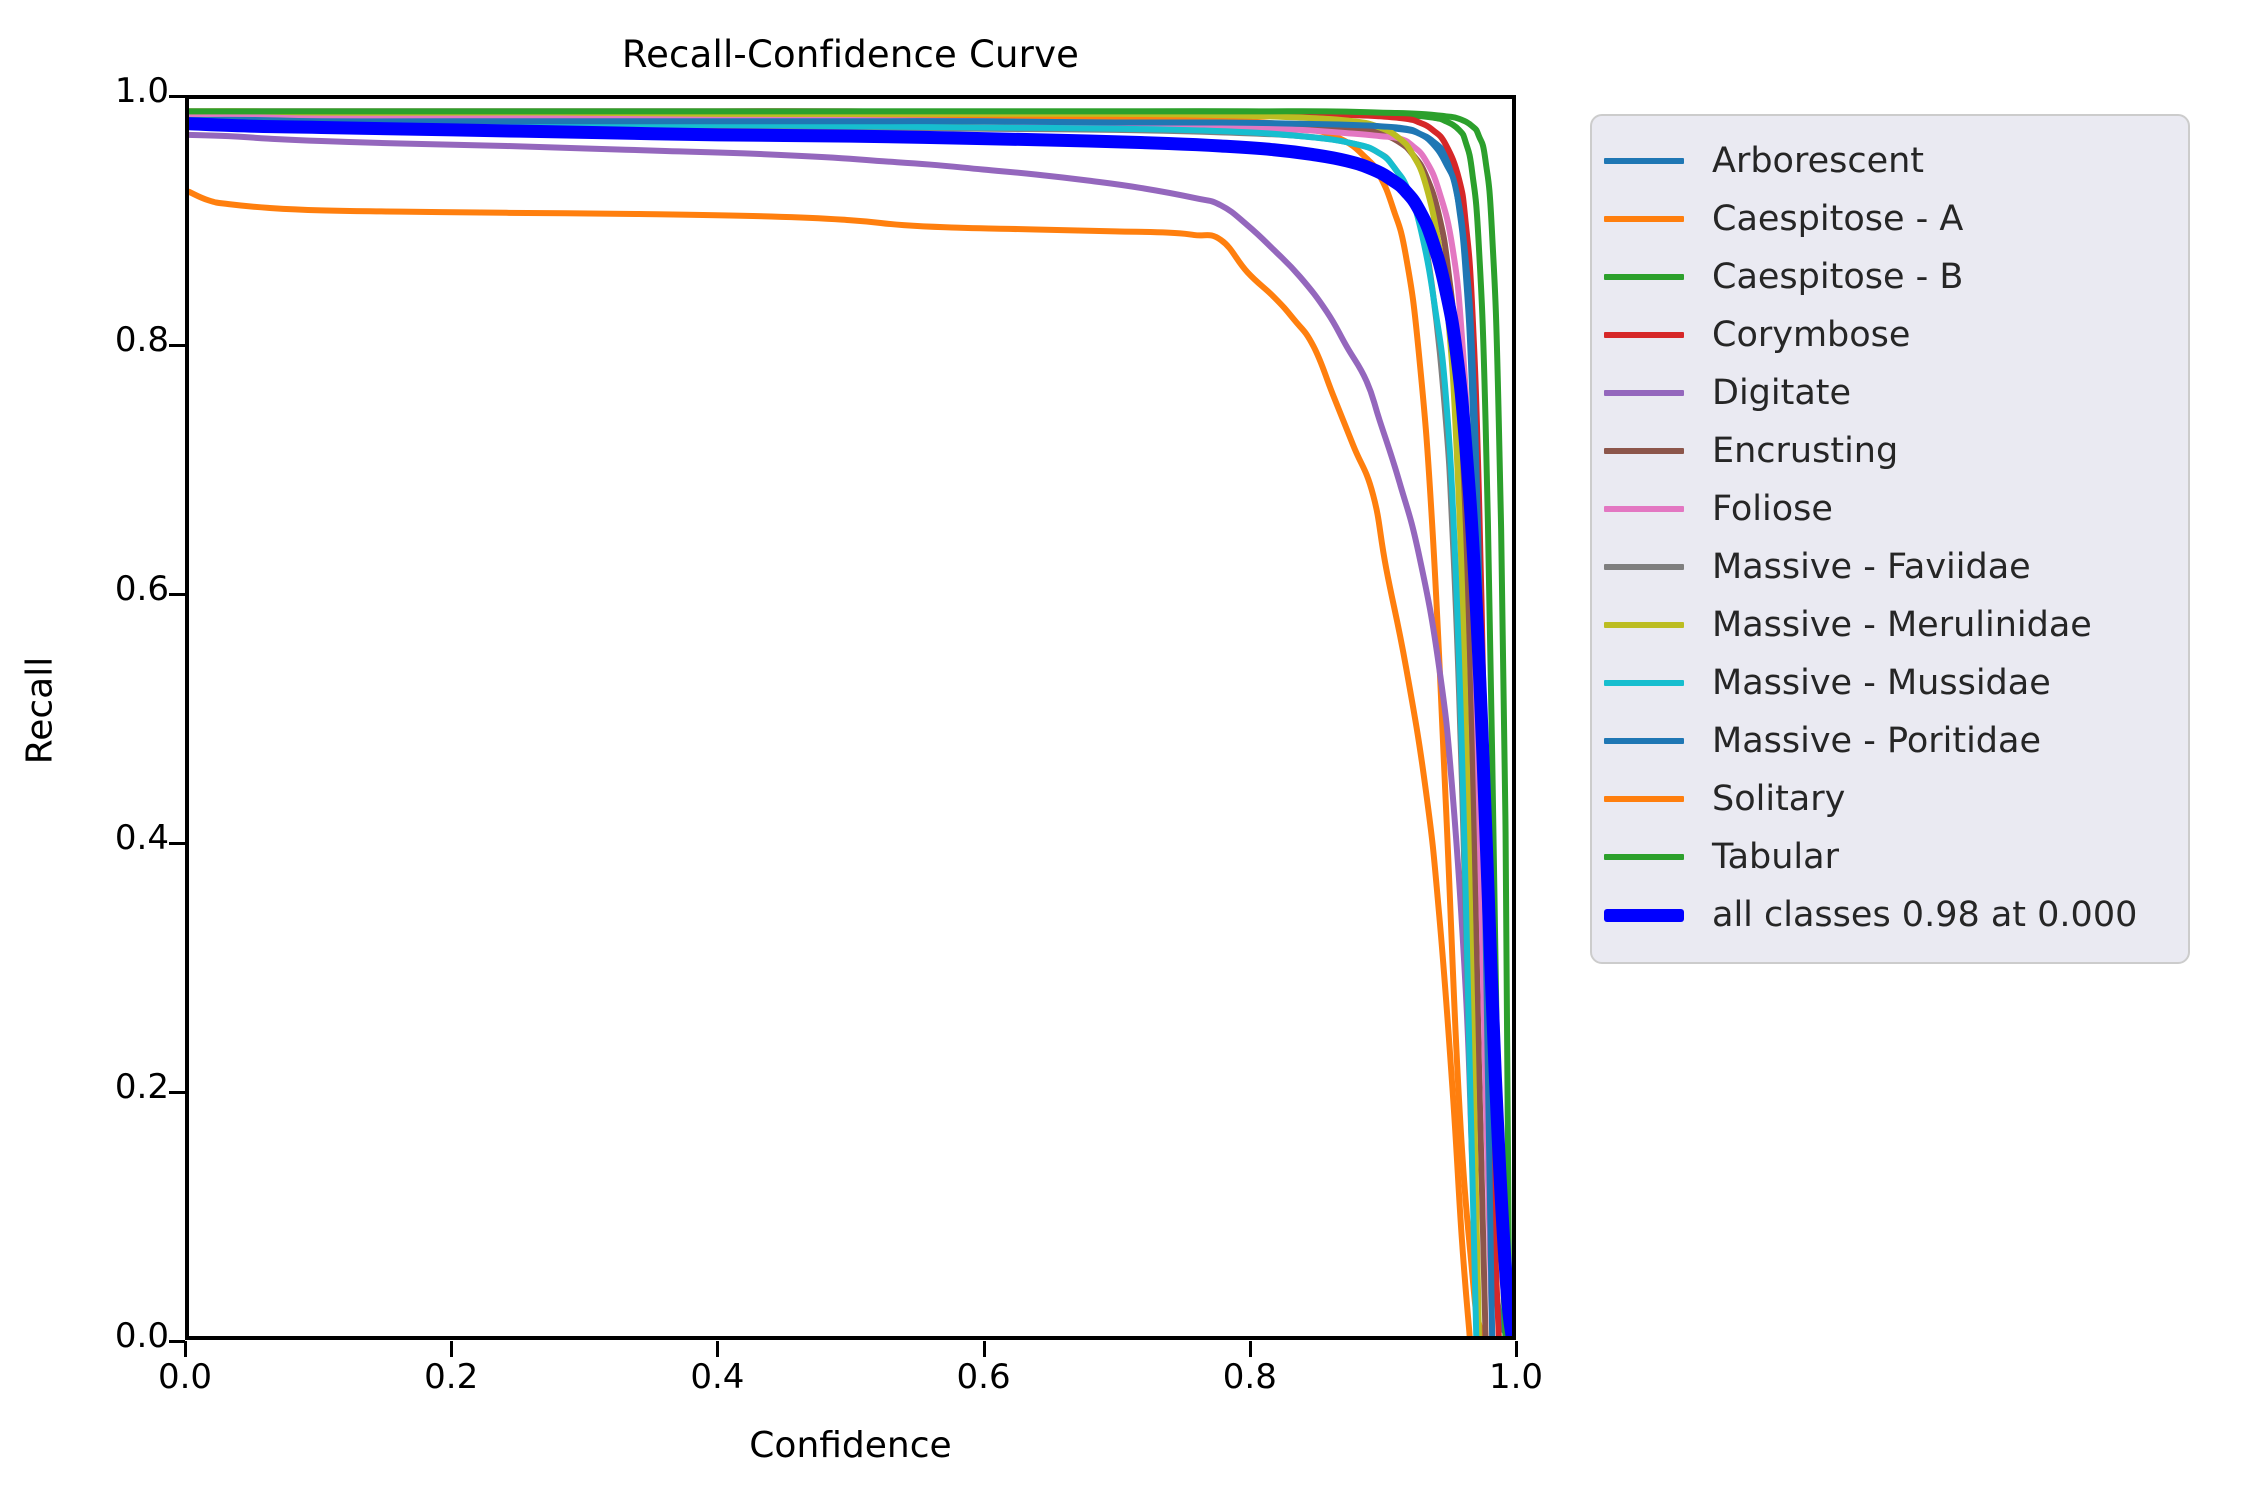 The height and width of the screenshot is (1500, 2250). I want to click on legend-item: Tabular, so click(1887, 857).